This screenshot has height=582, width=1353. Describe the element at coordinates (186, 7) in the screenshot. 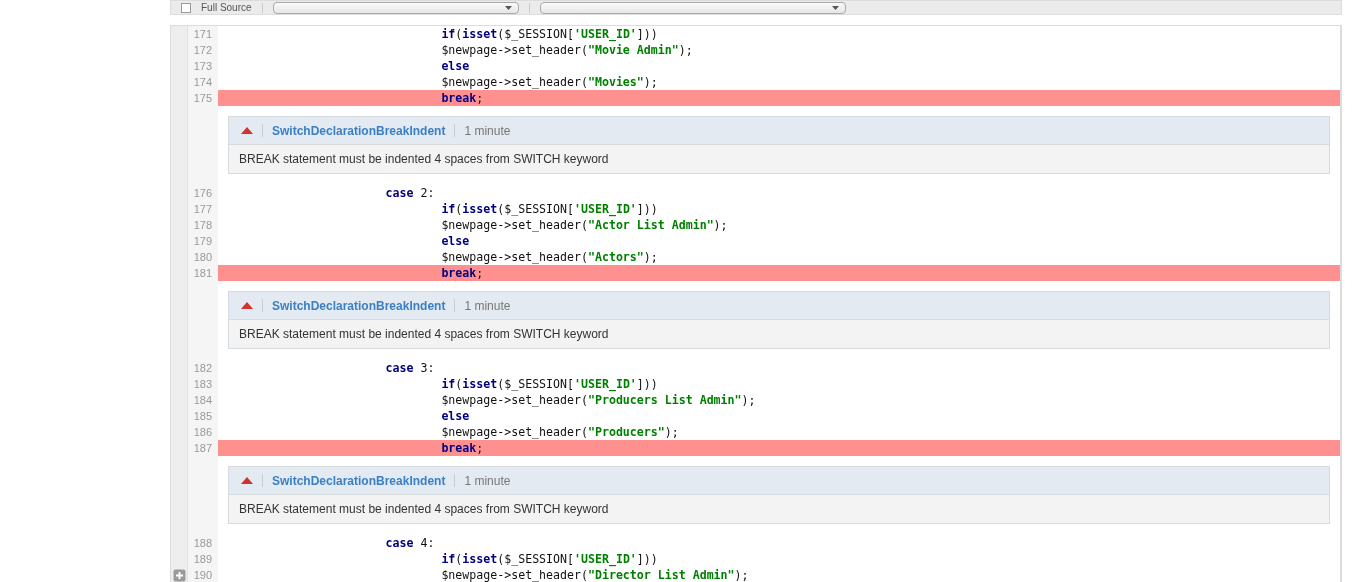

I see `full-source-checkbox` at that location.